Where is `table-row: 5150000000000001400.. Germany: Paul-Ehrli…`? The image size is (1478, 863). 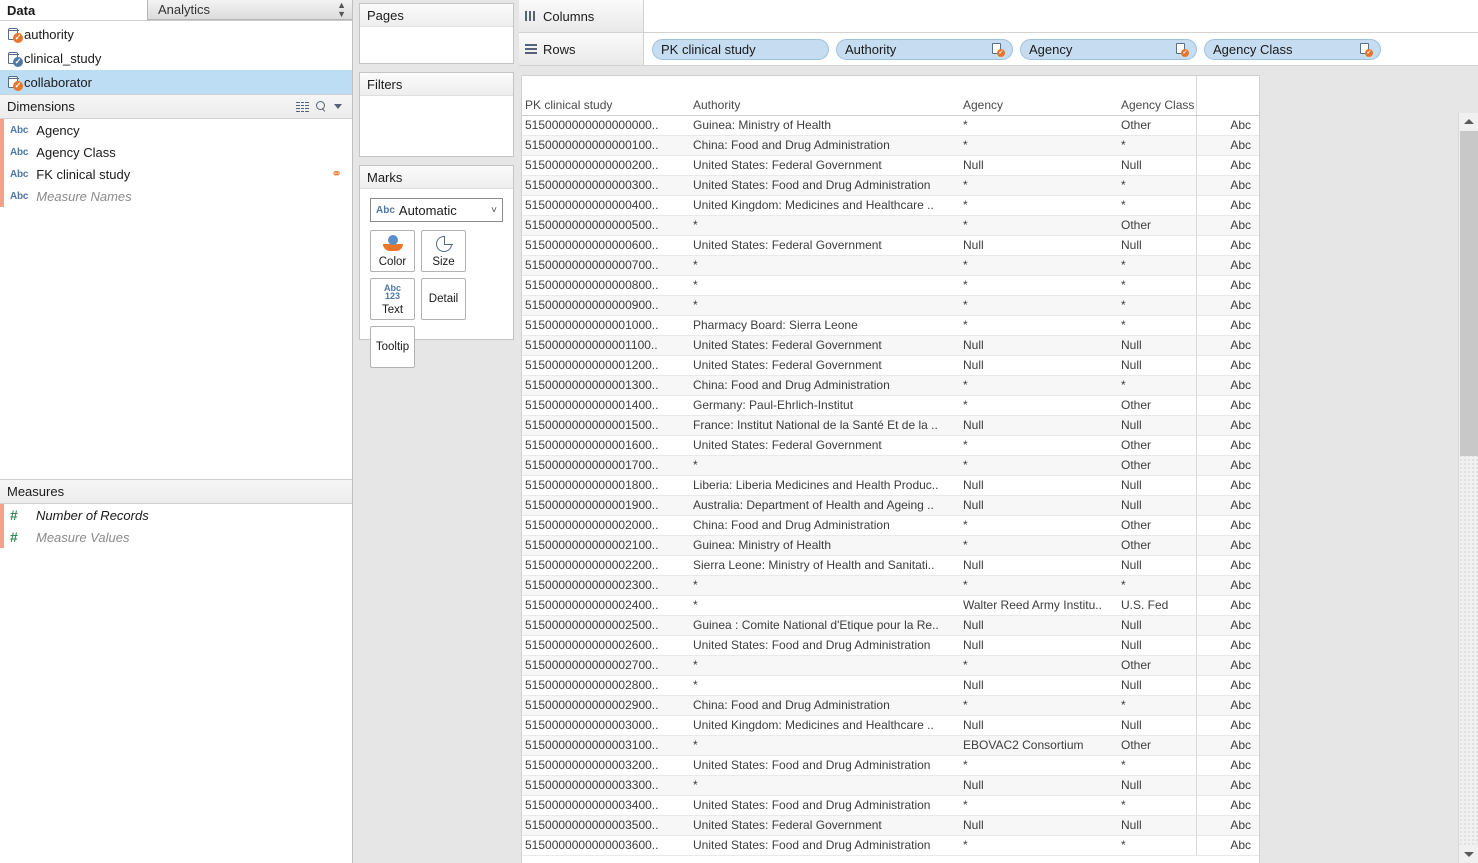
table-row: 5150000000000001400.. Germany: Paul-Ehrli… is located at coordinates (890, 405).